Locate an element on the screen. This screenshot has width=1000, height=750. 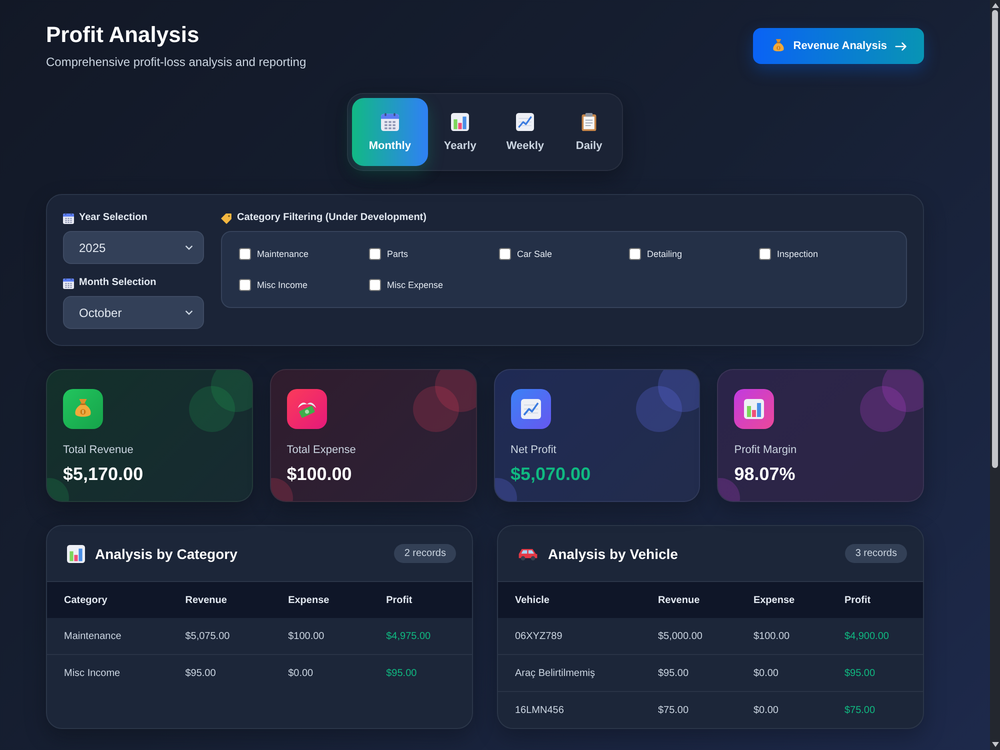
stat-label: Net Profit is located at coordinates (534, 450).